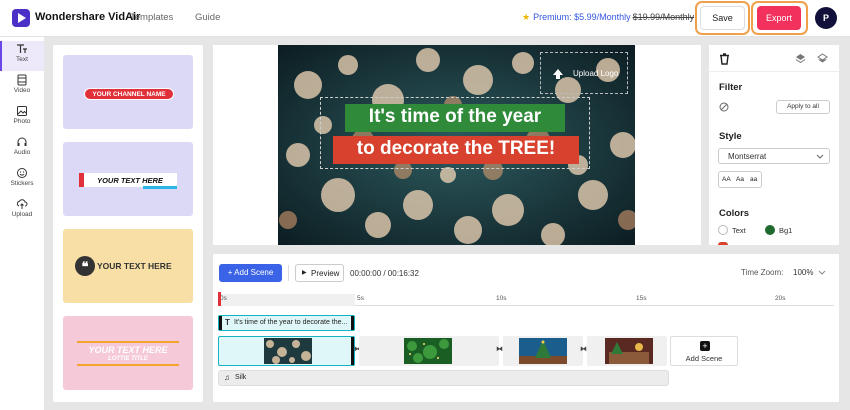 Image resolution: width=850 pixels, height=410 pixels. Describe the element at coordinates (731, 87) in the screenshot. I see `filter-title: Filter` at that location.